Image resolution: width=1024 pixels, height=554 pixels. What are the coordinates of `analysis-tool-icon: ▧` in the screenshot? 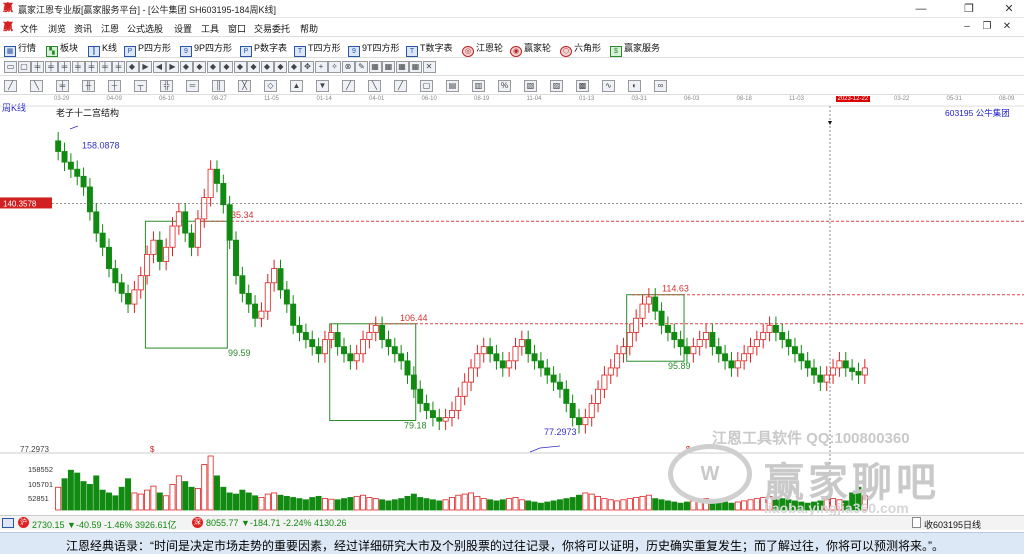 It's located at (530, 86).